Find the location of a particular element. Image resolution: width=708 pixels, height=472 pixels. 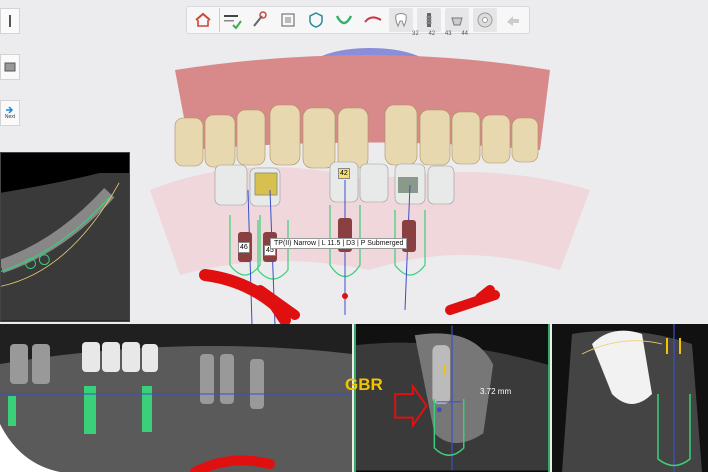

distance-measurement: 3.72 mm is located at coordinates (496, 391).